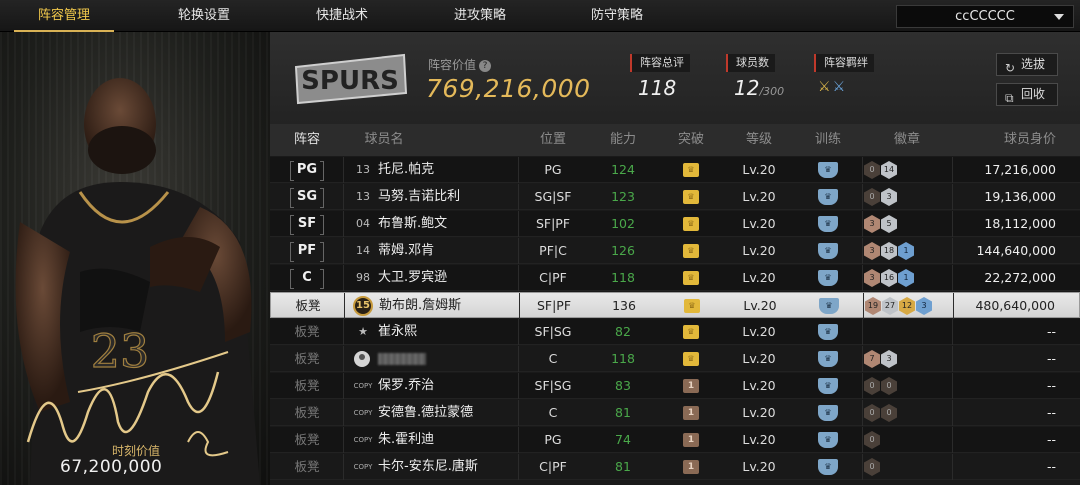  Describe the element at coordinates (397, 332) in the screenshot. I see `player-name: 崔永熙` at that location.